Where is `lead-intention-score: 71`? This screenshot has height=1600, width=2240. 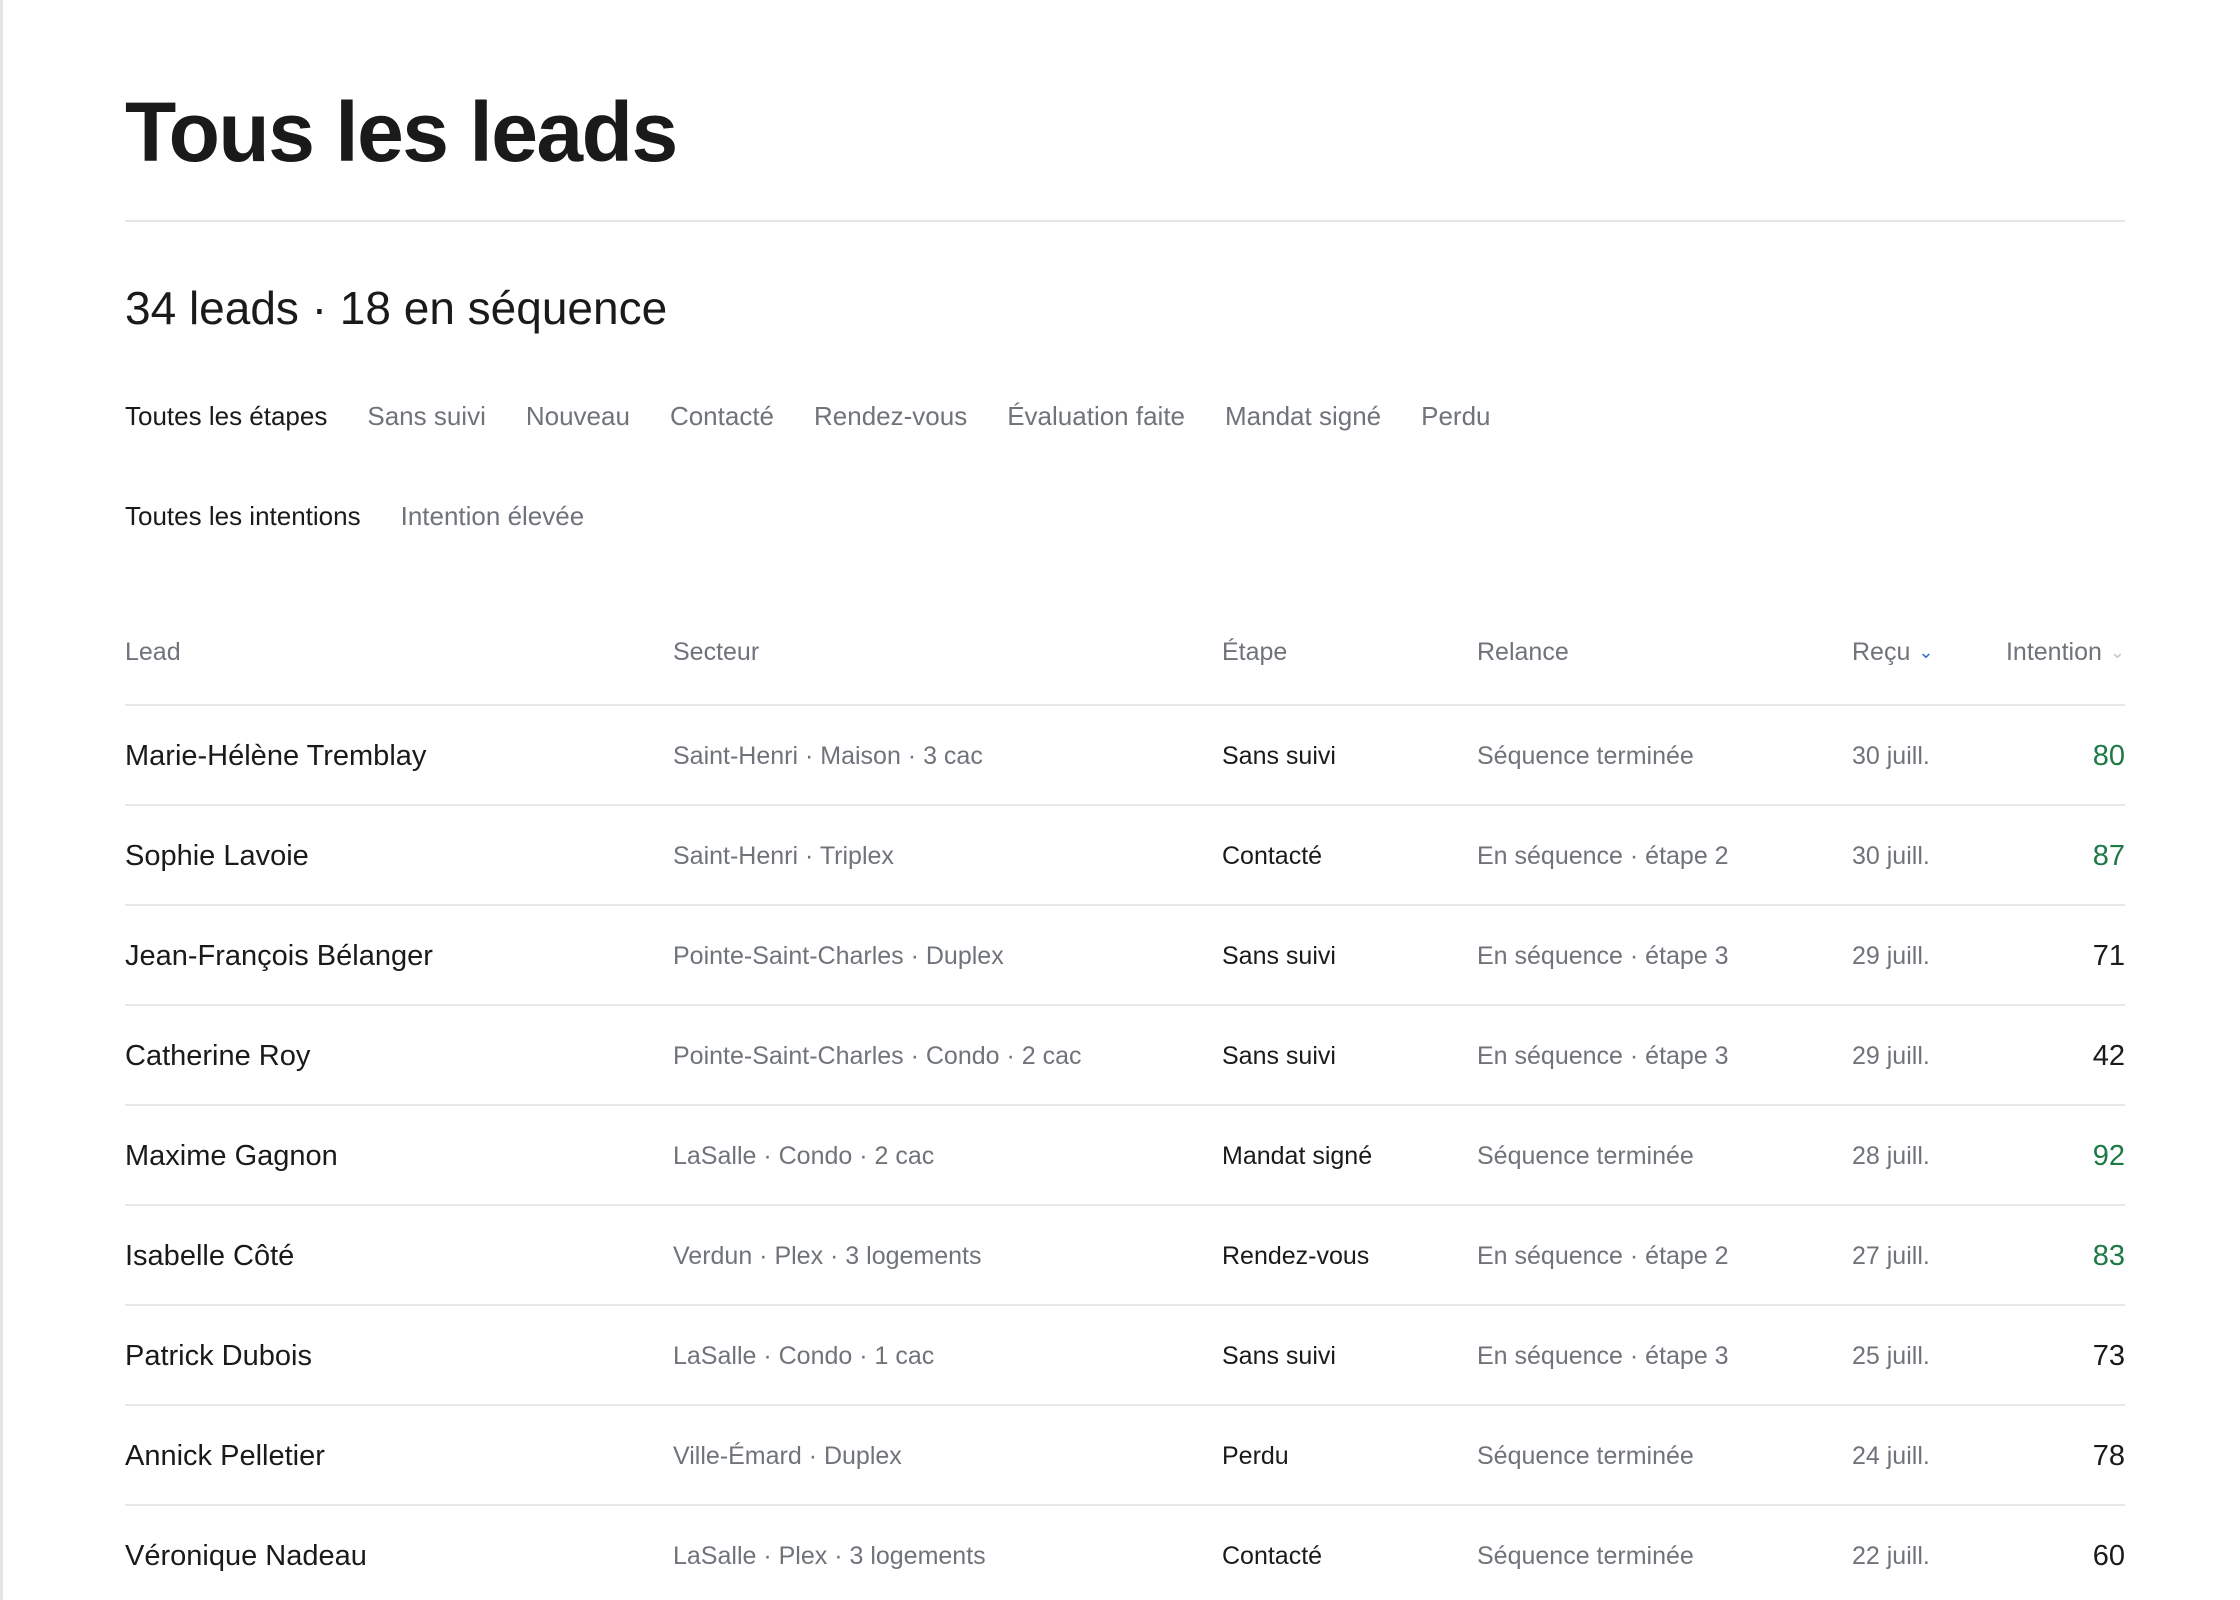 lead-intention-score: 71 is located at coordinates (2108, 956).